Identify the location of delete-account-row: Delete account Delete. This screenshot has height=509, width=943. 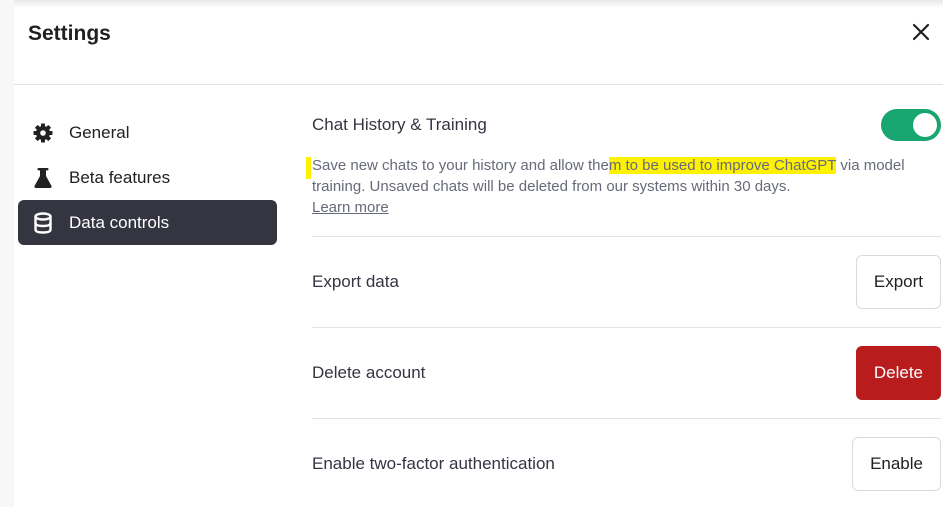
(626, 373).